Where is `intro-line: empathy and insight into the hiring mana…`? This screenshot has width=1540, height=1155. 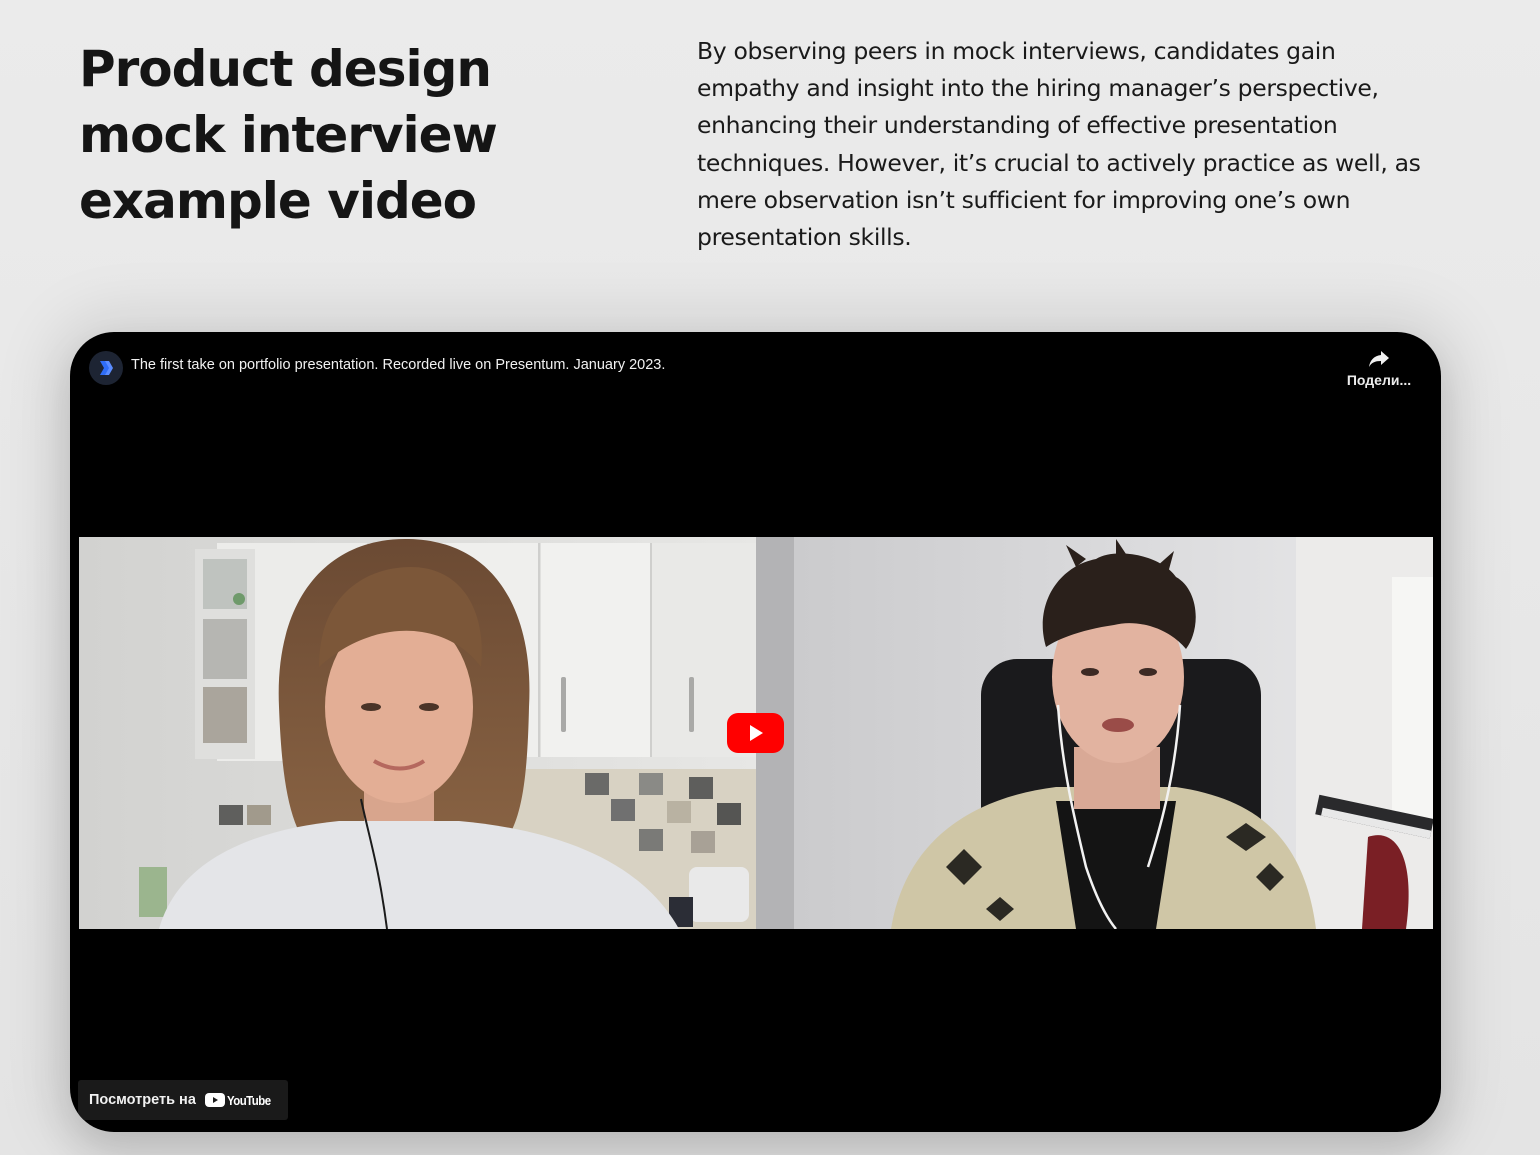 intro-line: empathy and insight into the hiring mana… is located at coordinates (1038, 88).